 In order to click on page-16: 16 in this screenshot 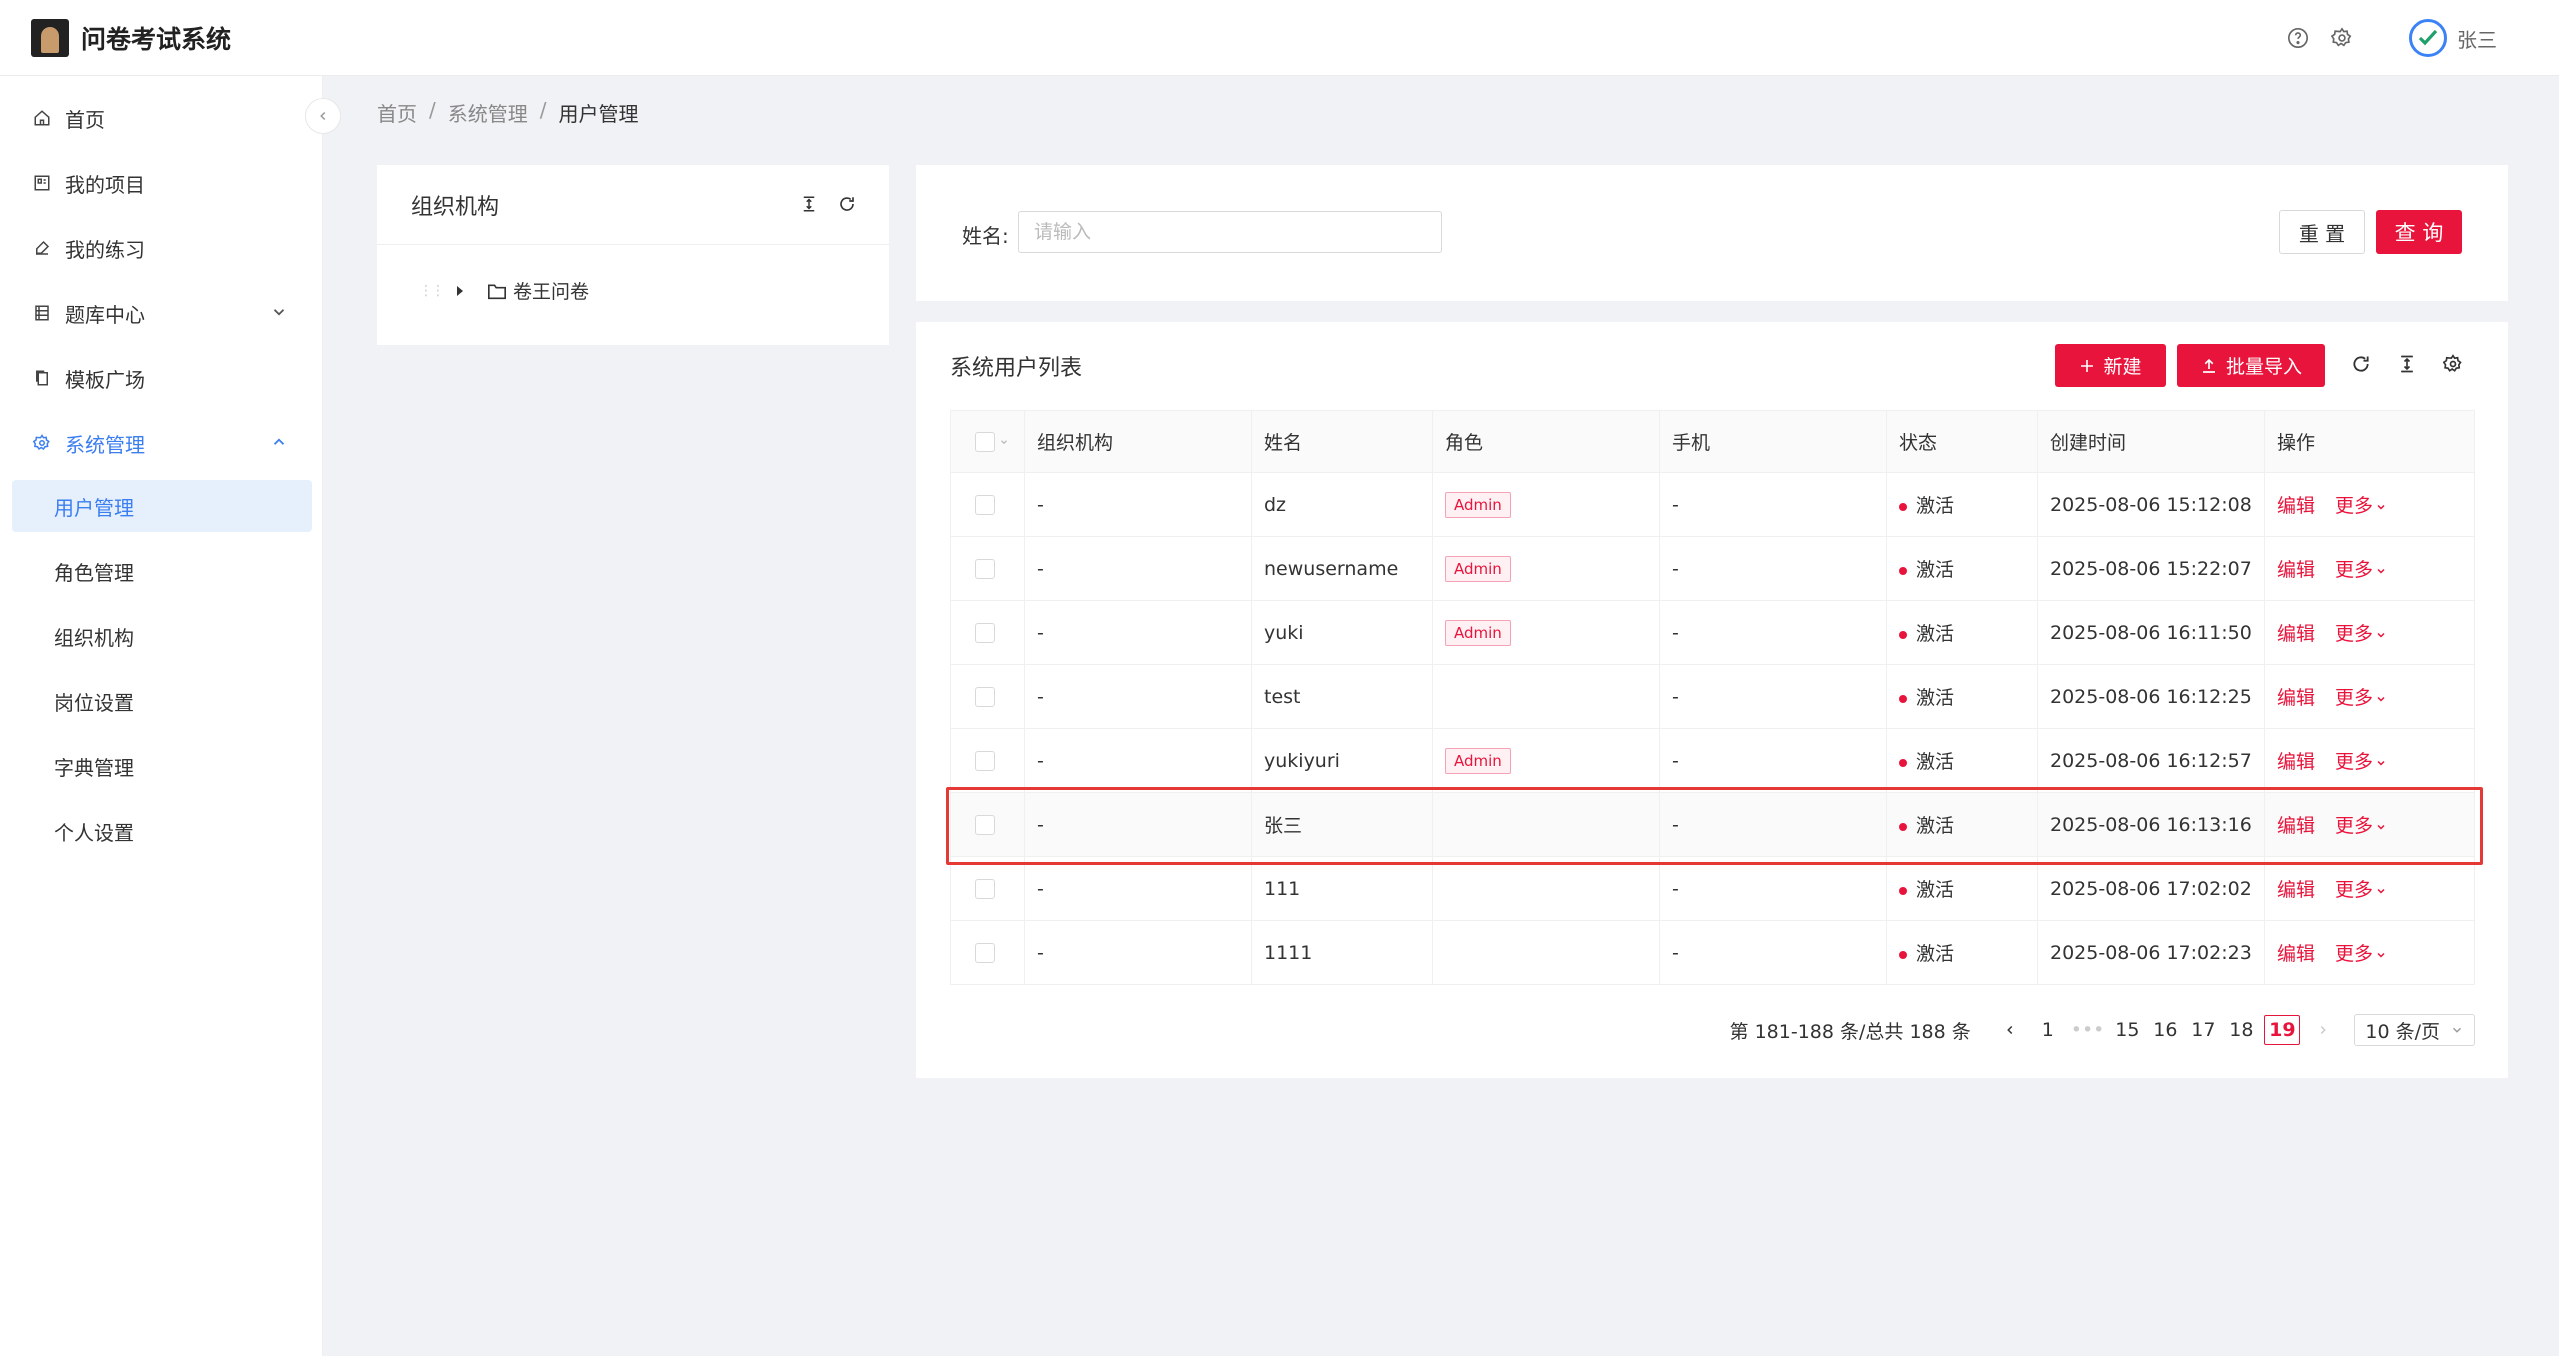, I will do `click(2165, 1030)`.